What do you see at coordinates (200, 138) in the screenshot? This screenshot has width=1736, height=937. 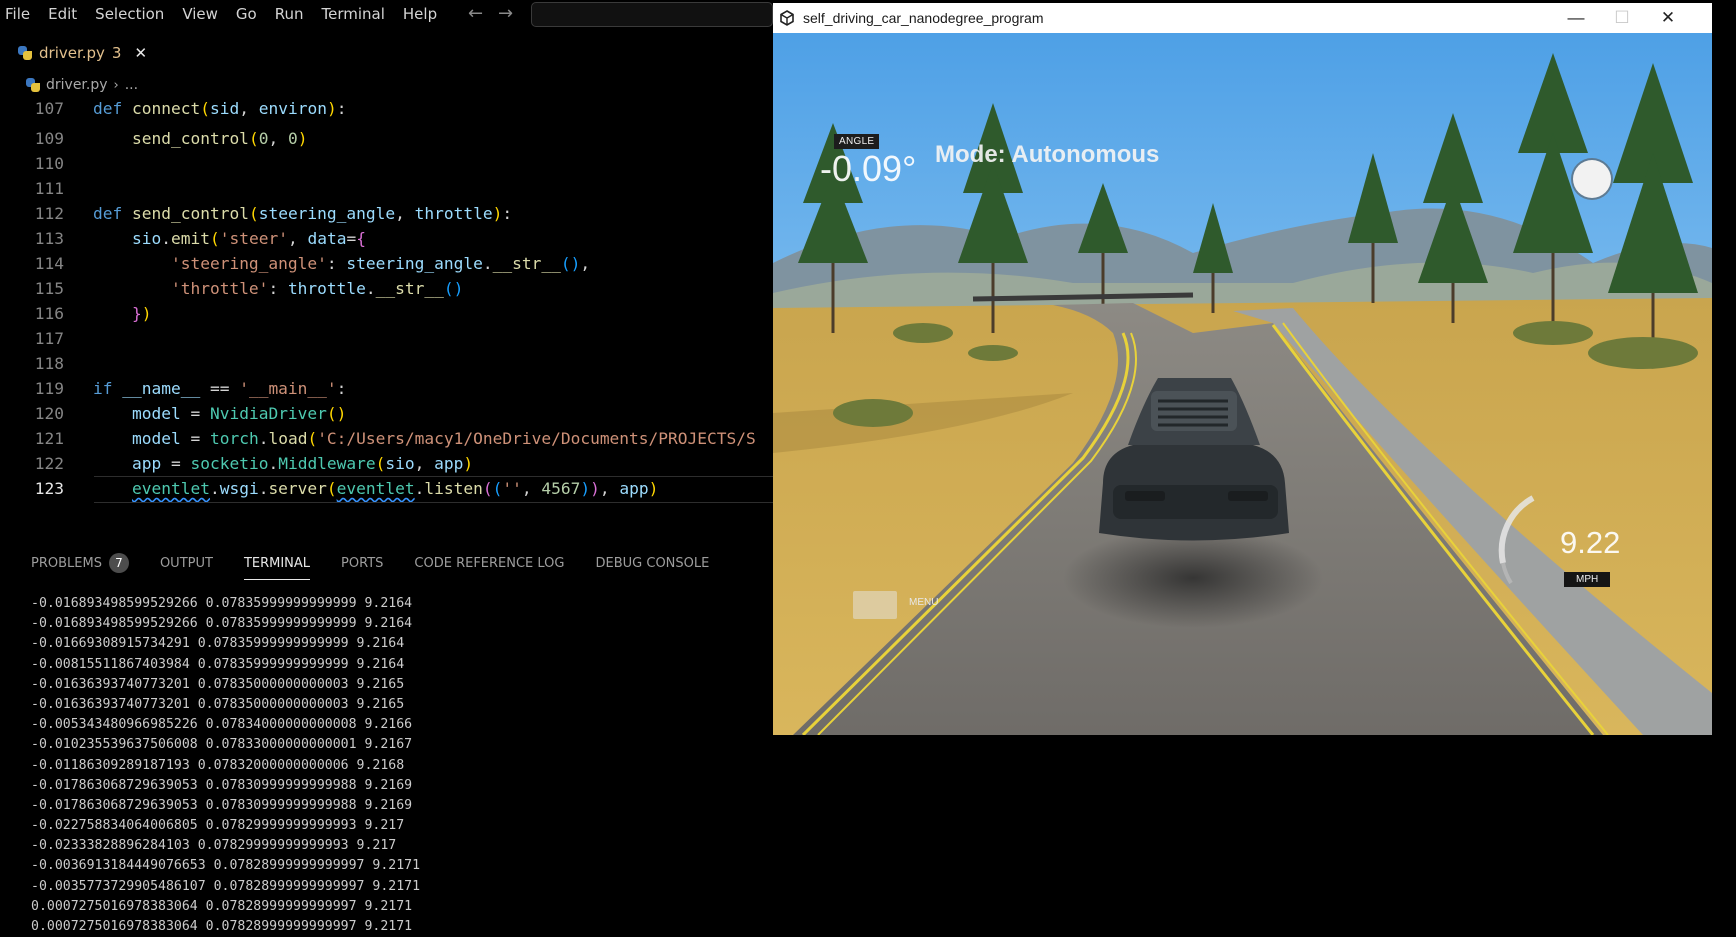 I see `line-code: send_control(0, 0)` at bounding box center [200, 138].